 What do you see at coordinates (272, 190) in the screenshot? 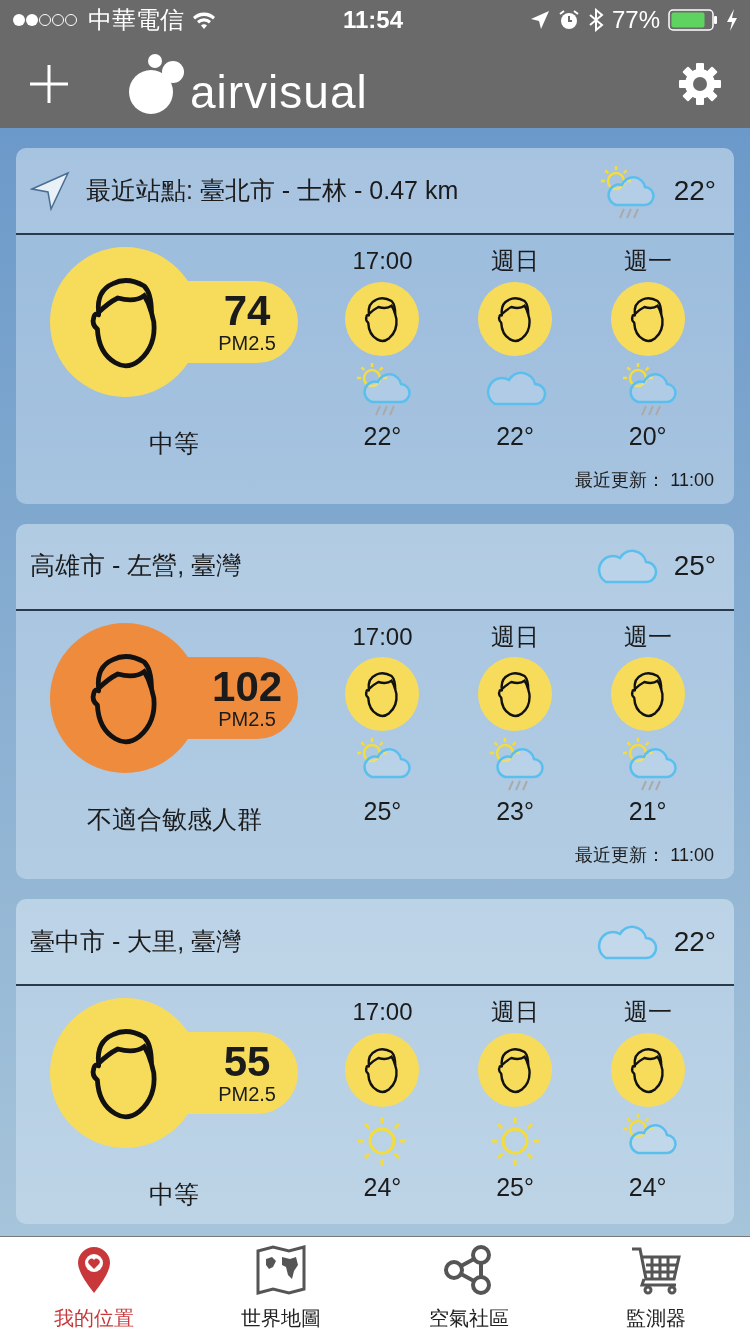
I see `station-name: 最近站點: 臺北市 - 士林 - 0.47 km` at bounding box center [272, 190].